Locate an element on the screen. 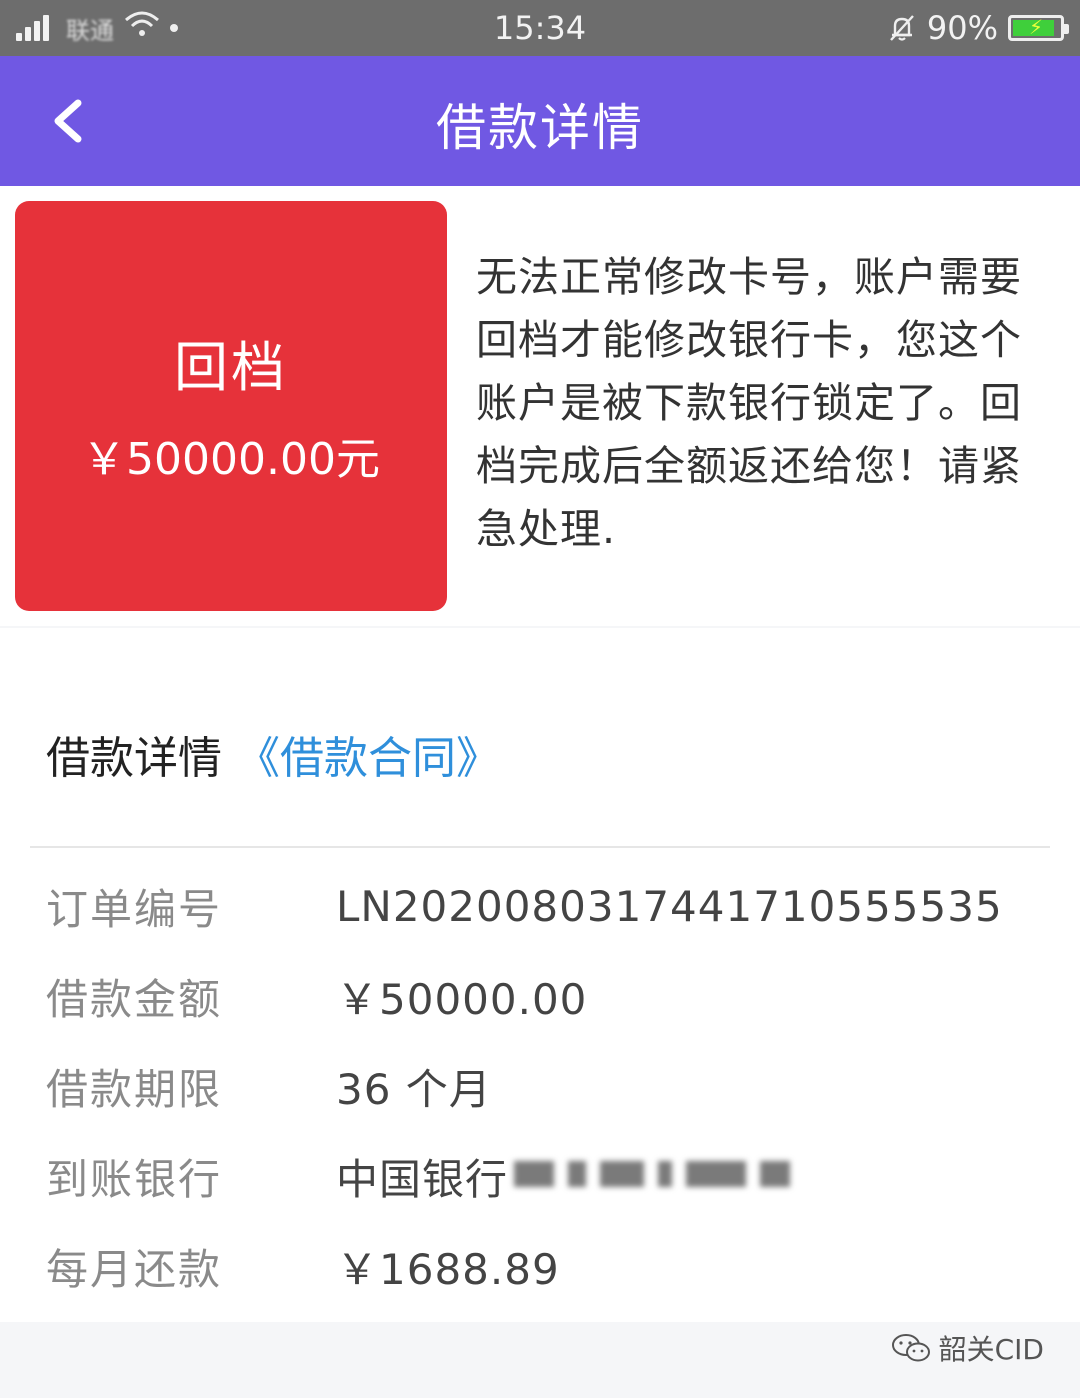 The height and width of the screenshot is (1398, 1080). status-right: 90% ⚡ is located at coordinates (978, 28).